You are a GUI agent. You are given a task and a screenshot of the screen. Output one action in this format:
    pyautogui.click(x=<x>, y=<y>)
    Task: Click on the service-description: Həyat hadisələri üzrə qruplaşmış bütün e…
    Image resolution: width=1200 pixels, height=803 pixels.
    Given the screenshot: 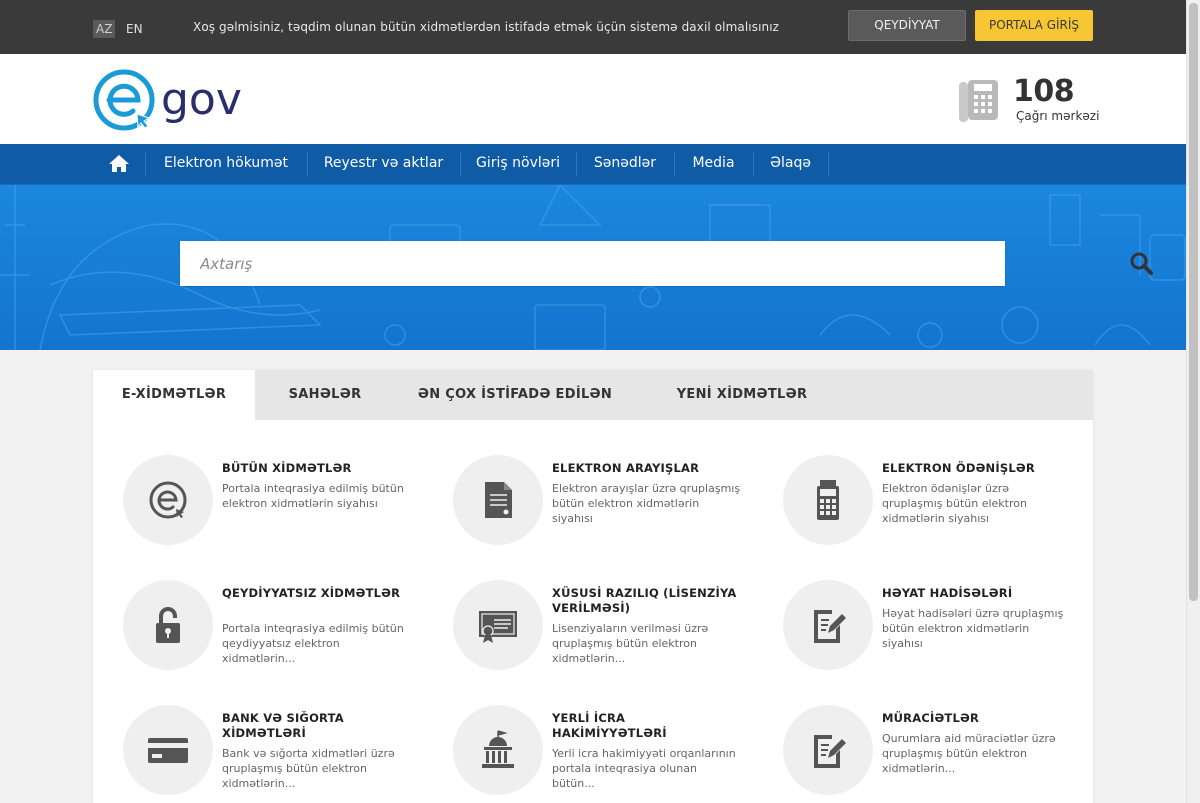 What is the action you would take?
    pyautogui.click(x=973, y=628)
    